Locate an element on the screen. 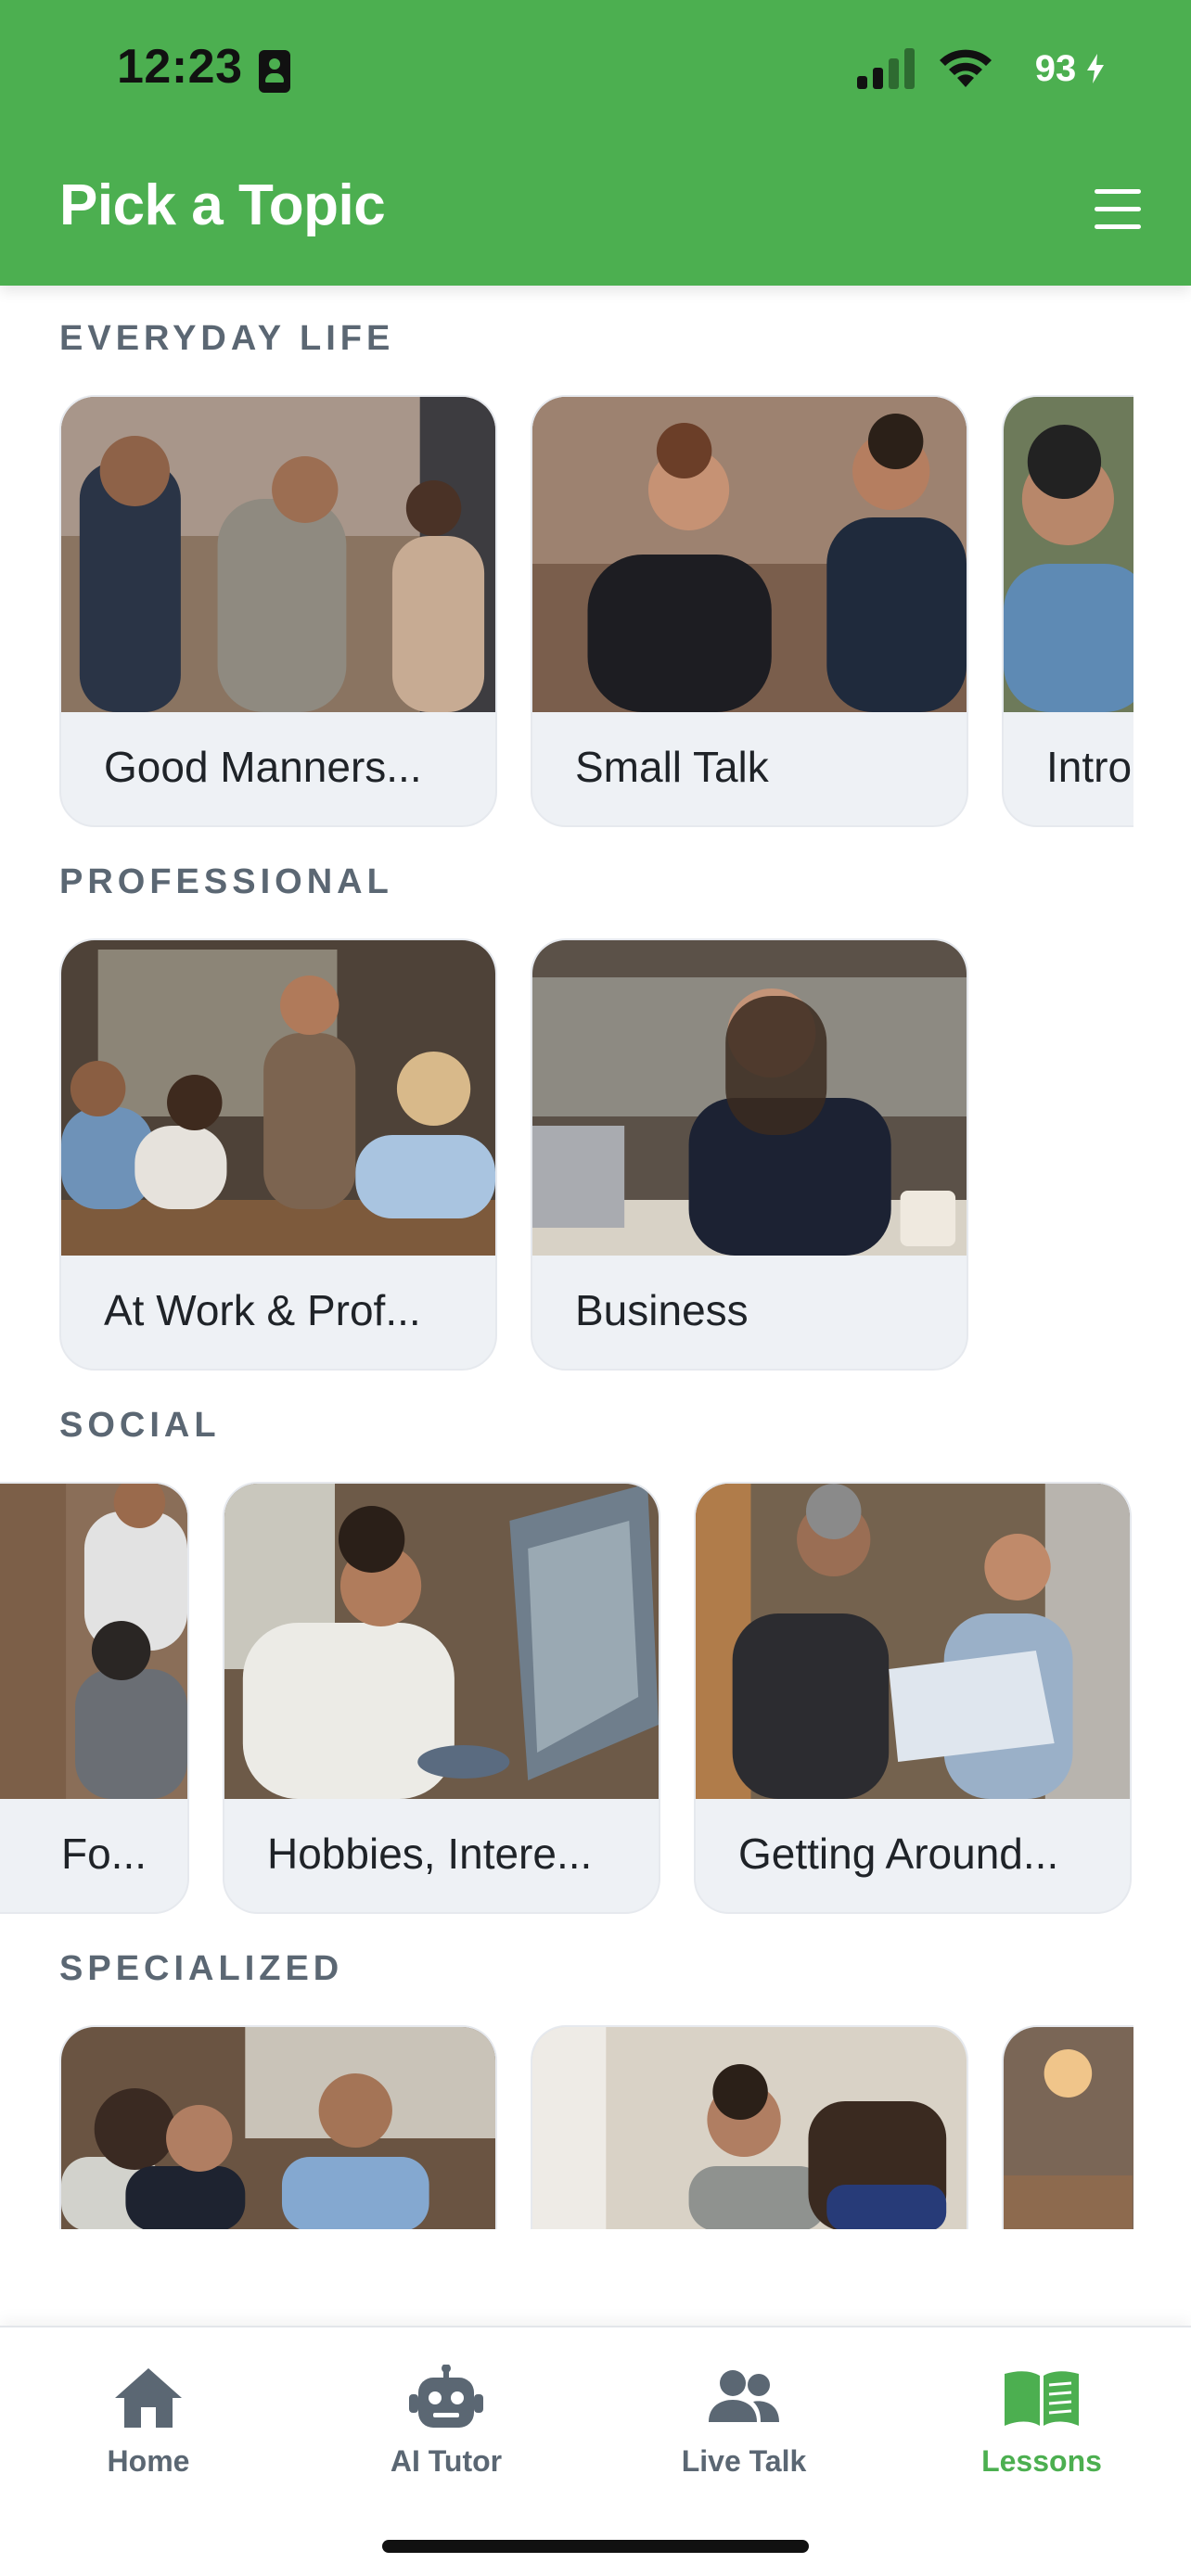 The height and width of the screenshot is (2576, 1191). topic-label: Business is located at coordinates (662, 1310).